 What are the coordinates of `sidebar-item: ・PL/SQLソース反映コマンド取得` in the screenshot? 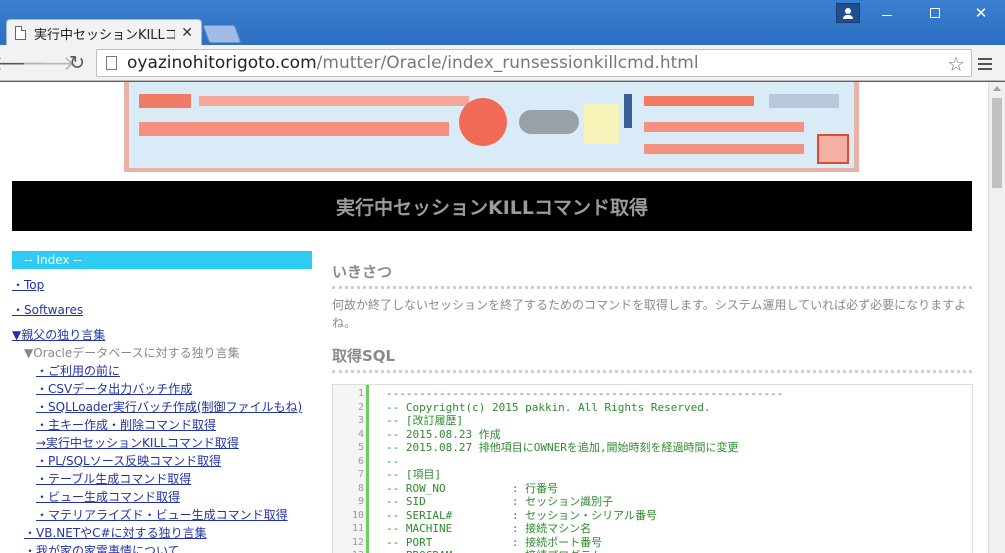 It's located at (128, 461).